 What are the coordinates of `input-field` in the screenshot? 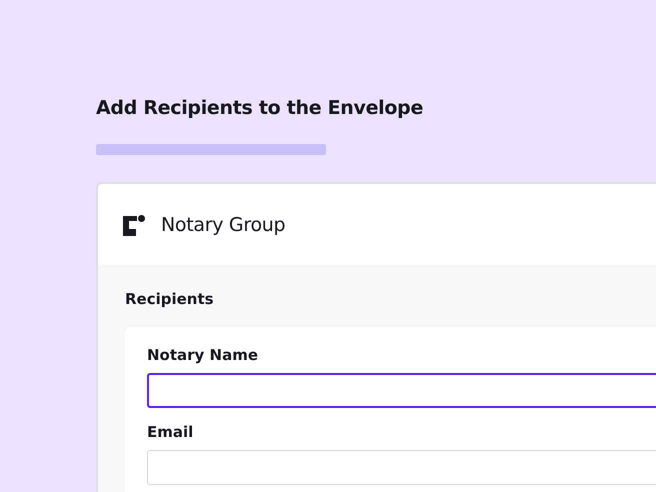 It's located at (401, 390).